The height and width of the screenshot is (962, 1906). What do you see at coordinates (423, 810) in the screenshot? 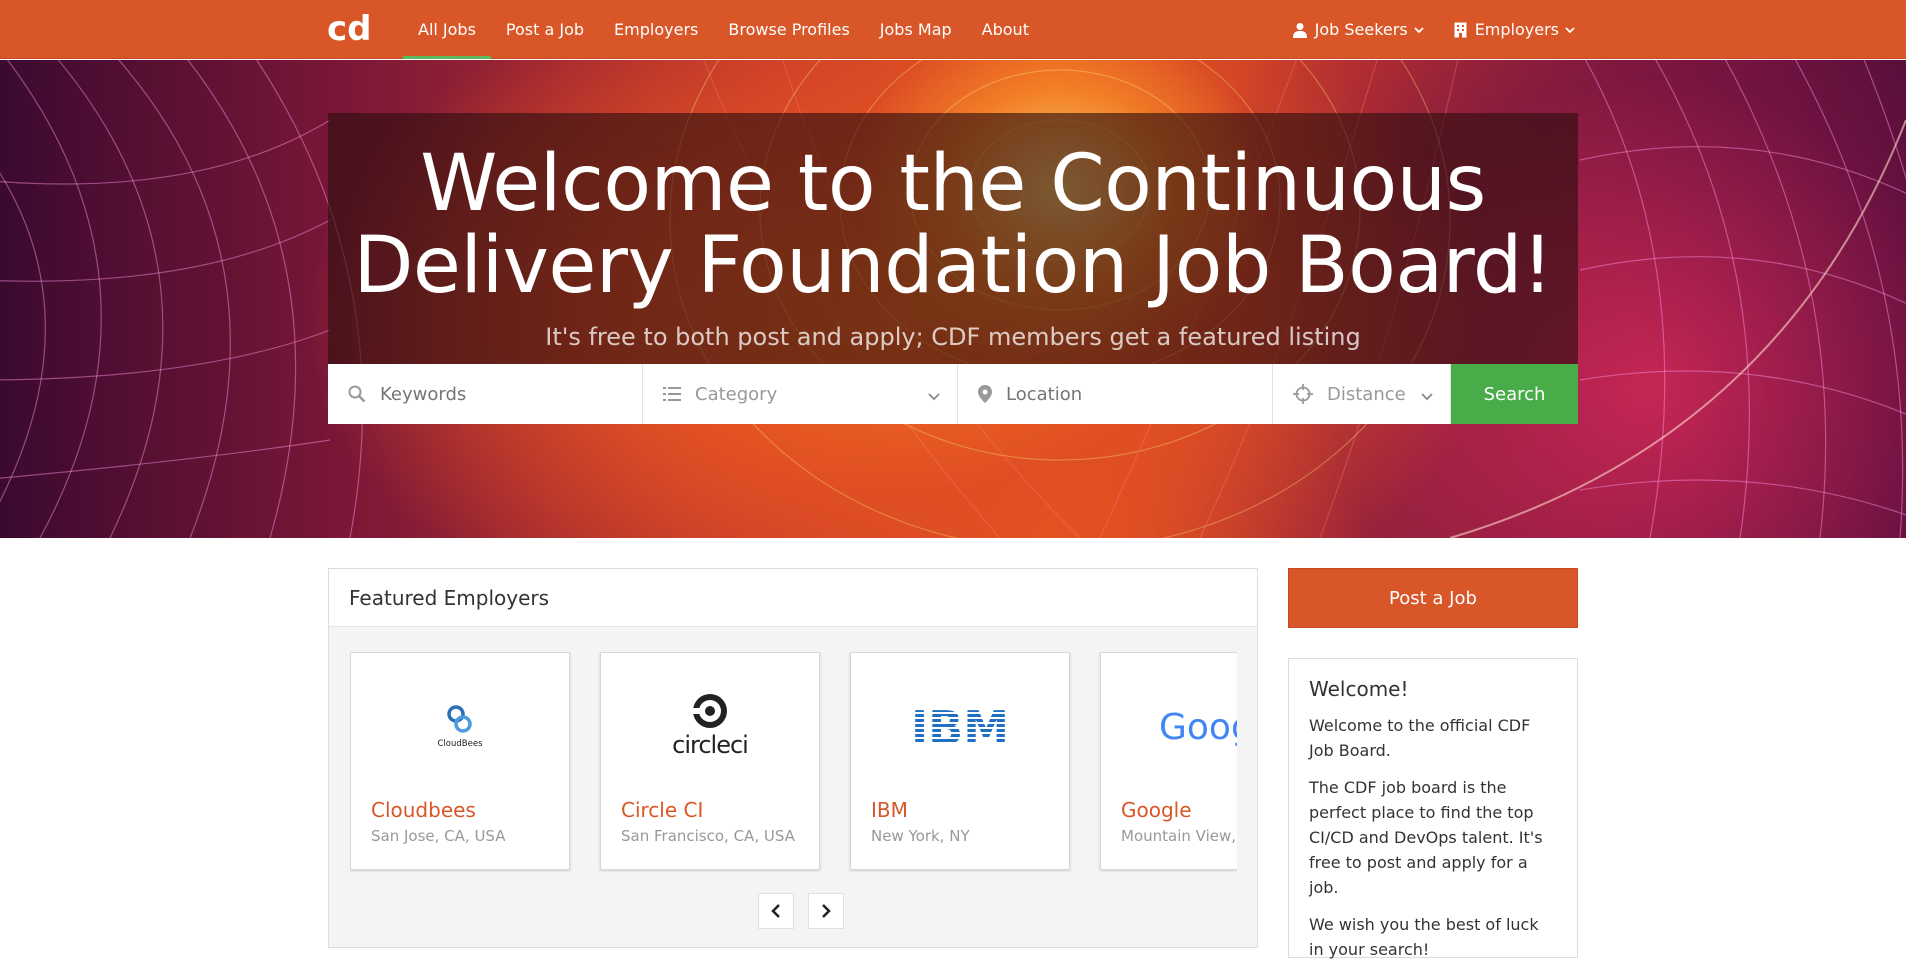
I see `employer-name: Cloudbees` at bounding box center [423, 810].